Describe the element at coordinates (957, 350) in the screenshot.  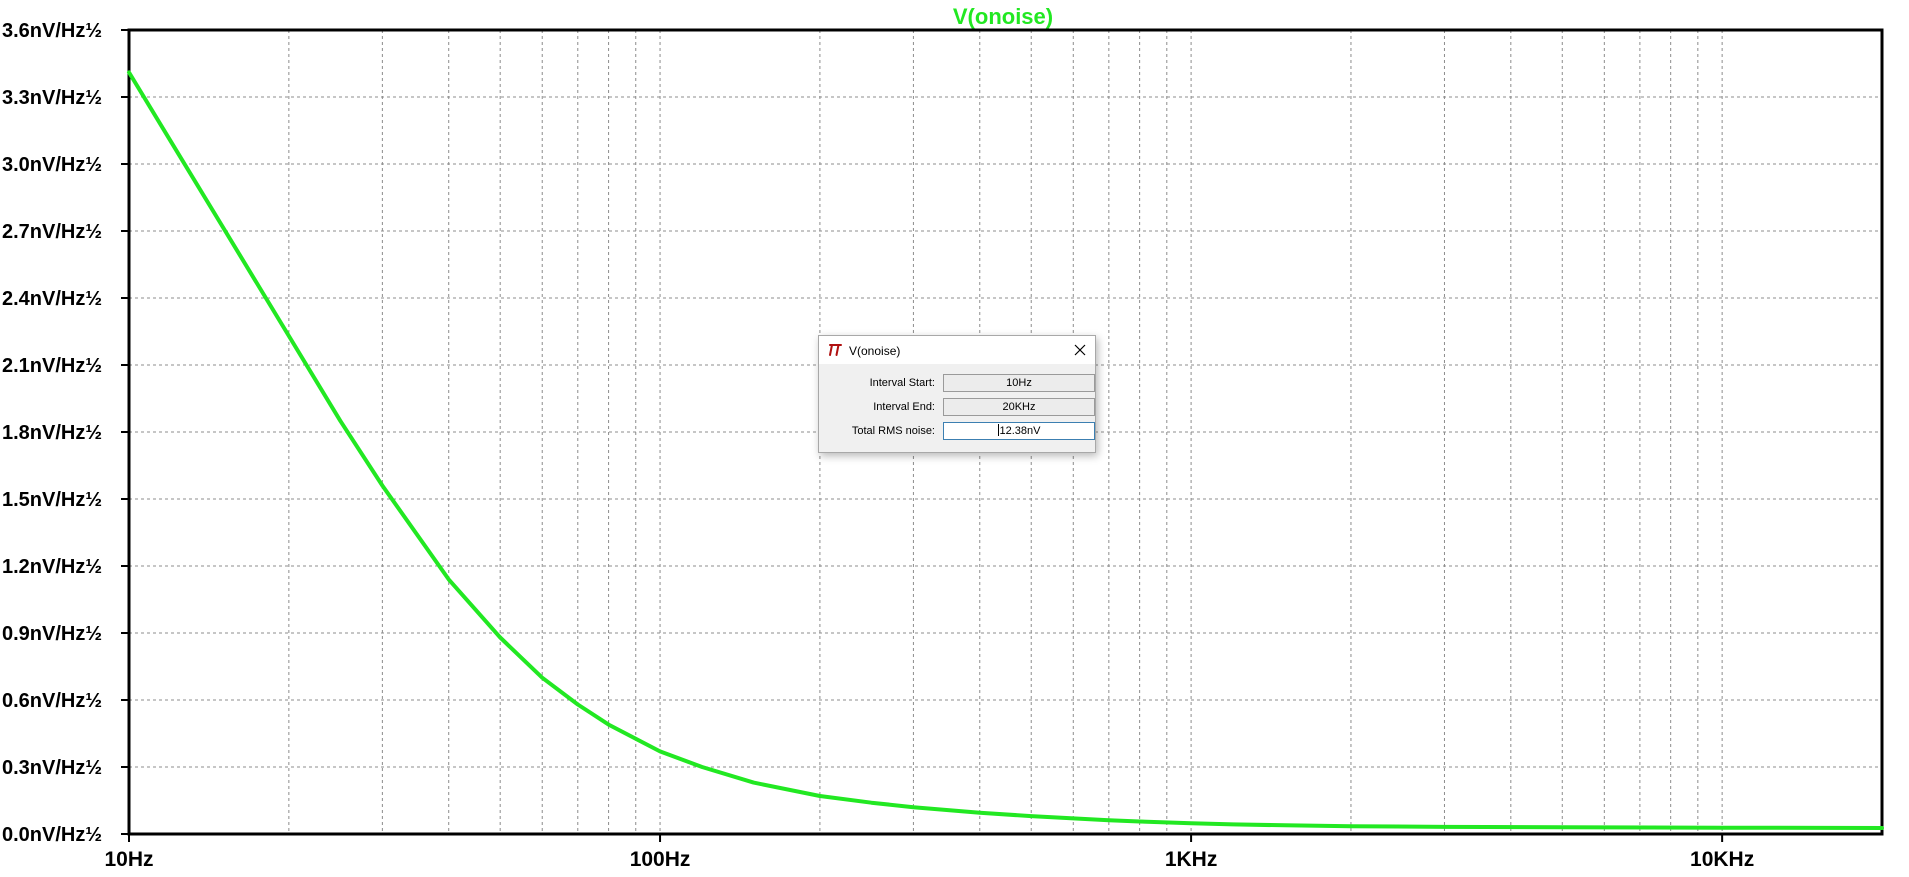
I see `dialog-titlebar: V(onoise)` at that location.